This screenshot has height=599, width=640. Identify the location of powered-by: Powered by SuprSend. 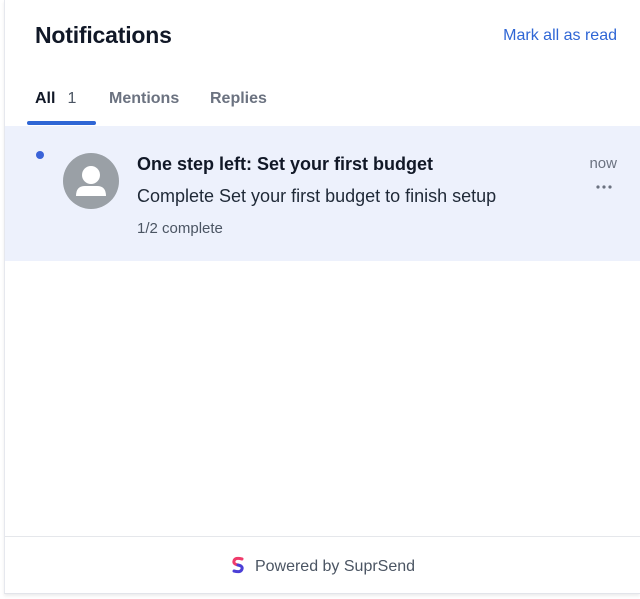
(322, 566).